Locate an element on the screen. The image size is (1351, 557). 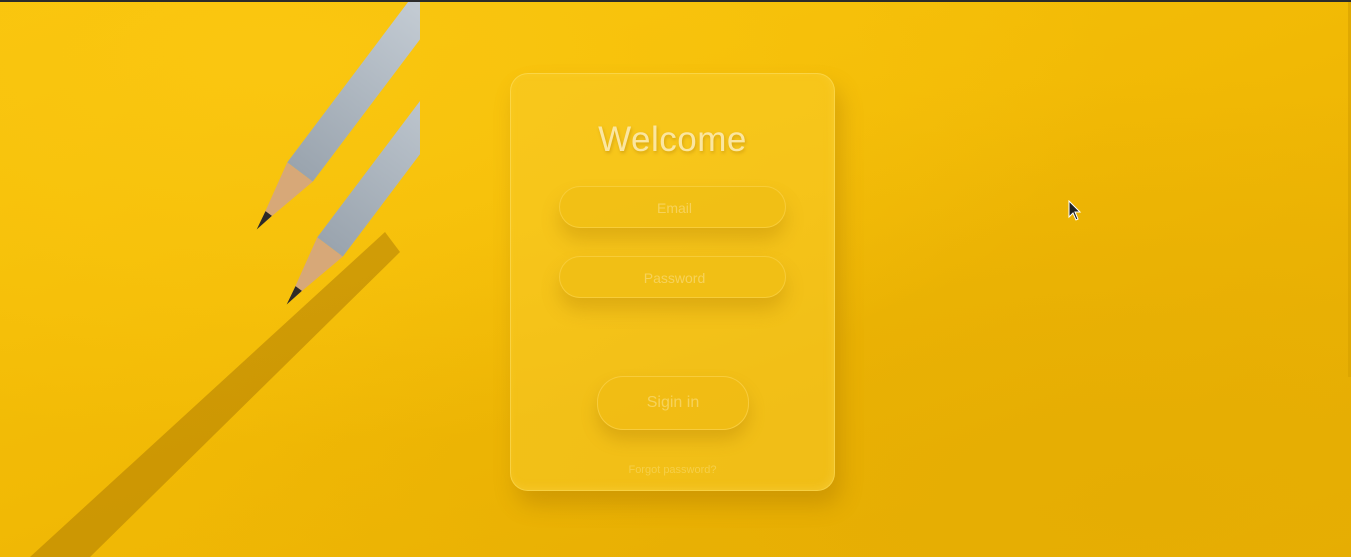
forgot-password-link: Forgot password? is located at coordinates (672, 470).